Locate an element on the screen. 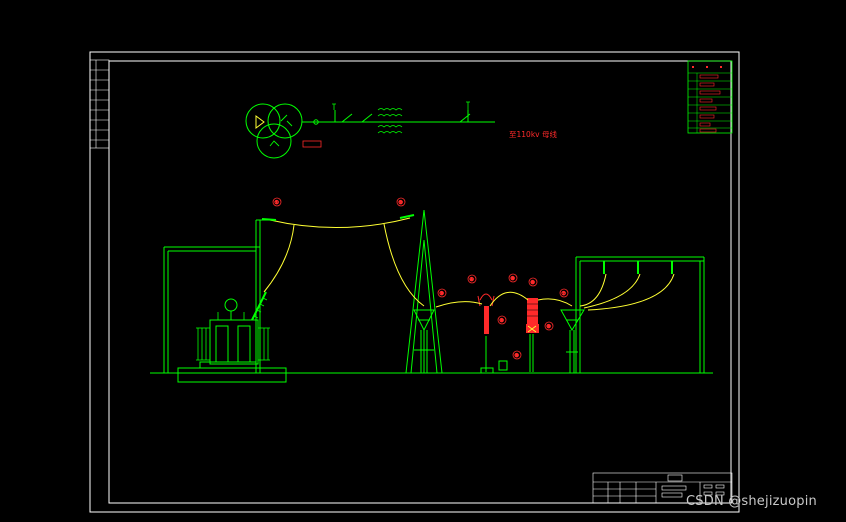  current-transformer-stack is located at coordinates (390, 121).